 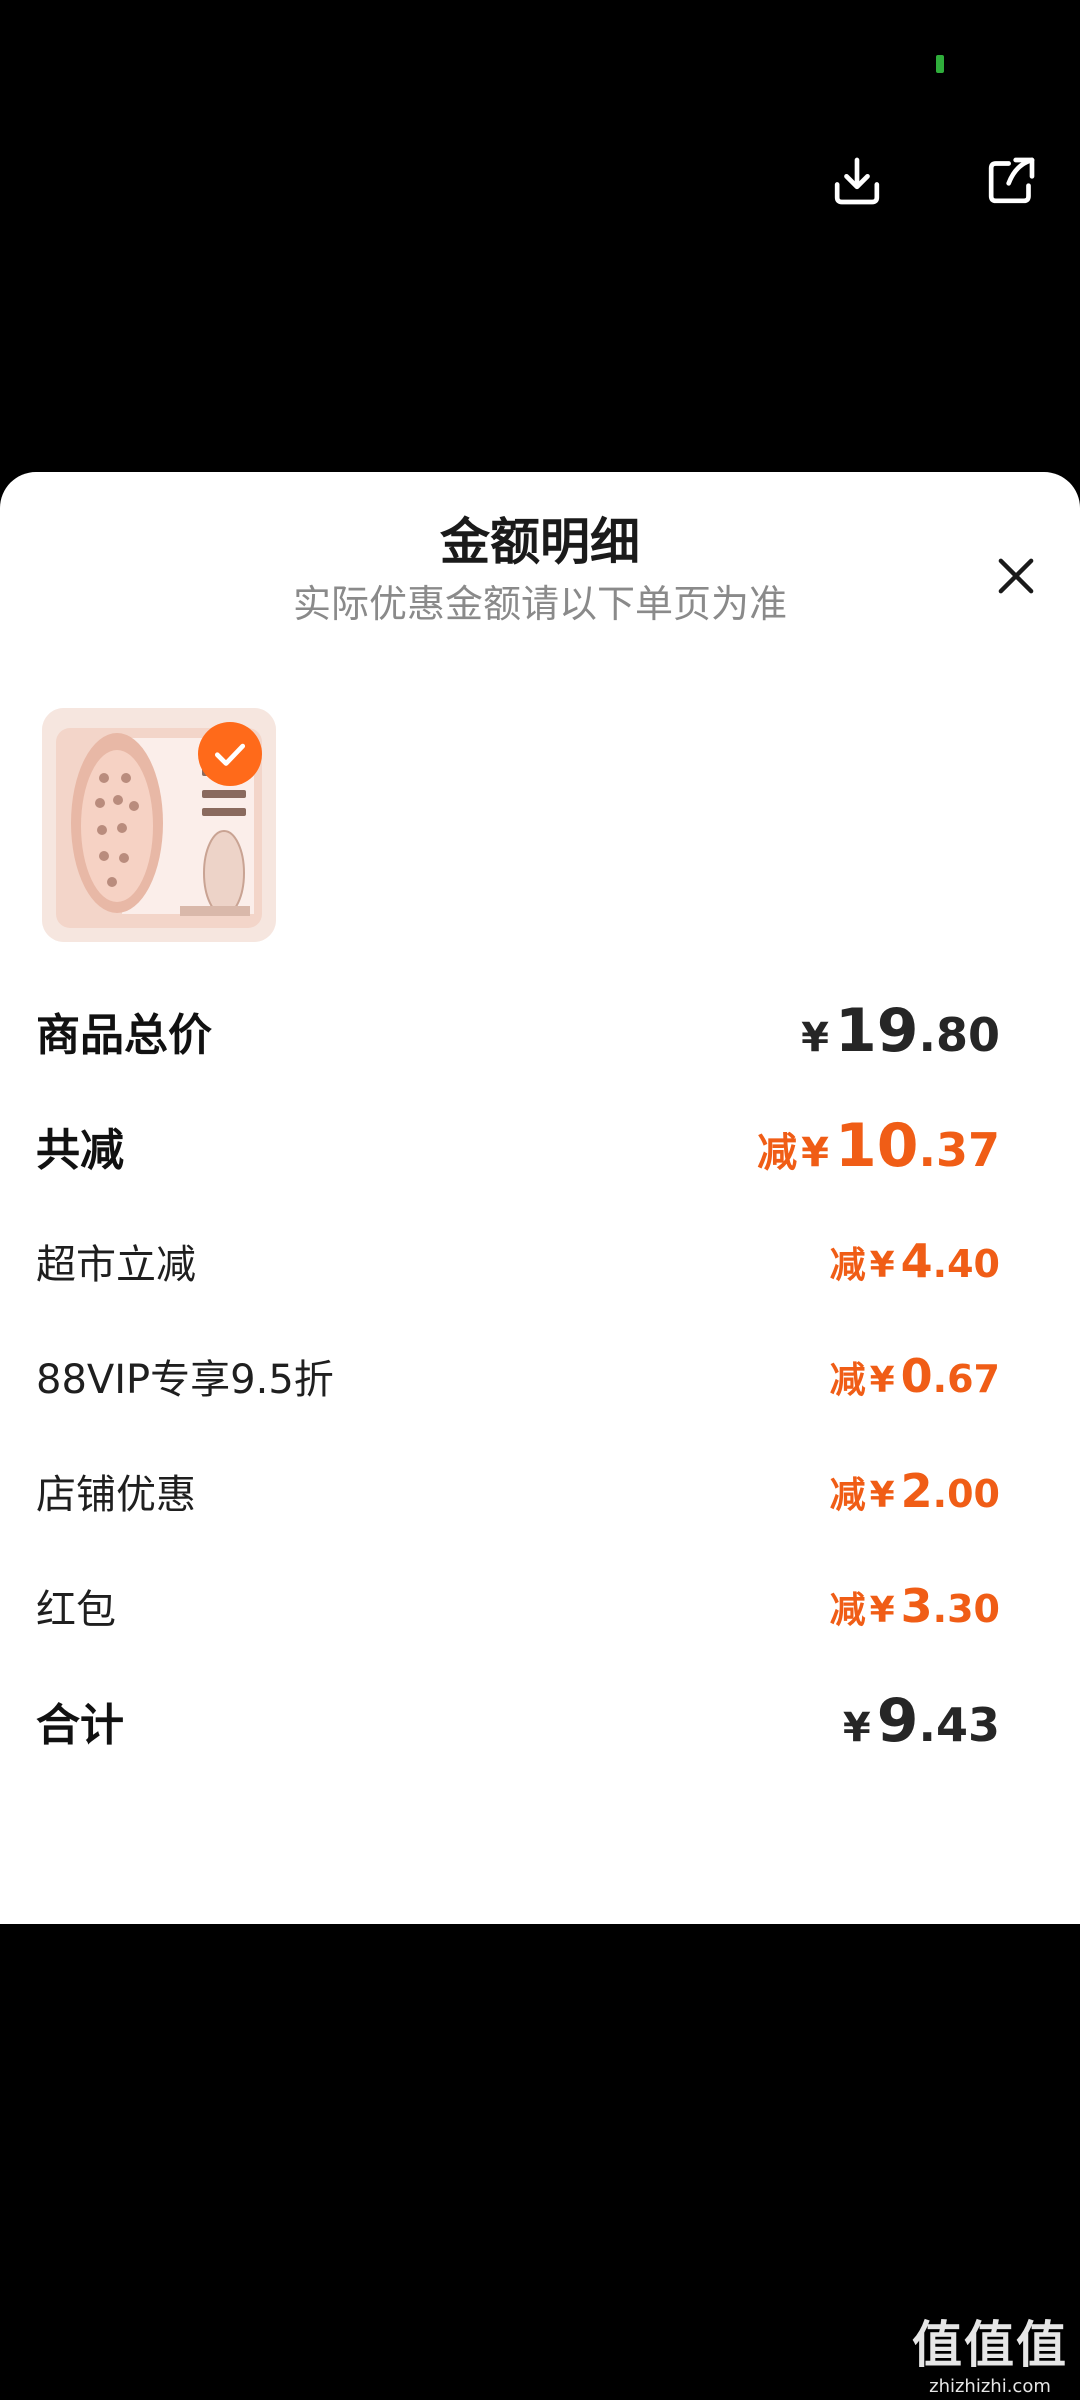 I want to click on row-amount: 减 ¥ 3 .30, so click(x=915, y=1606).